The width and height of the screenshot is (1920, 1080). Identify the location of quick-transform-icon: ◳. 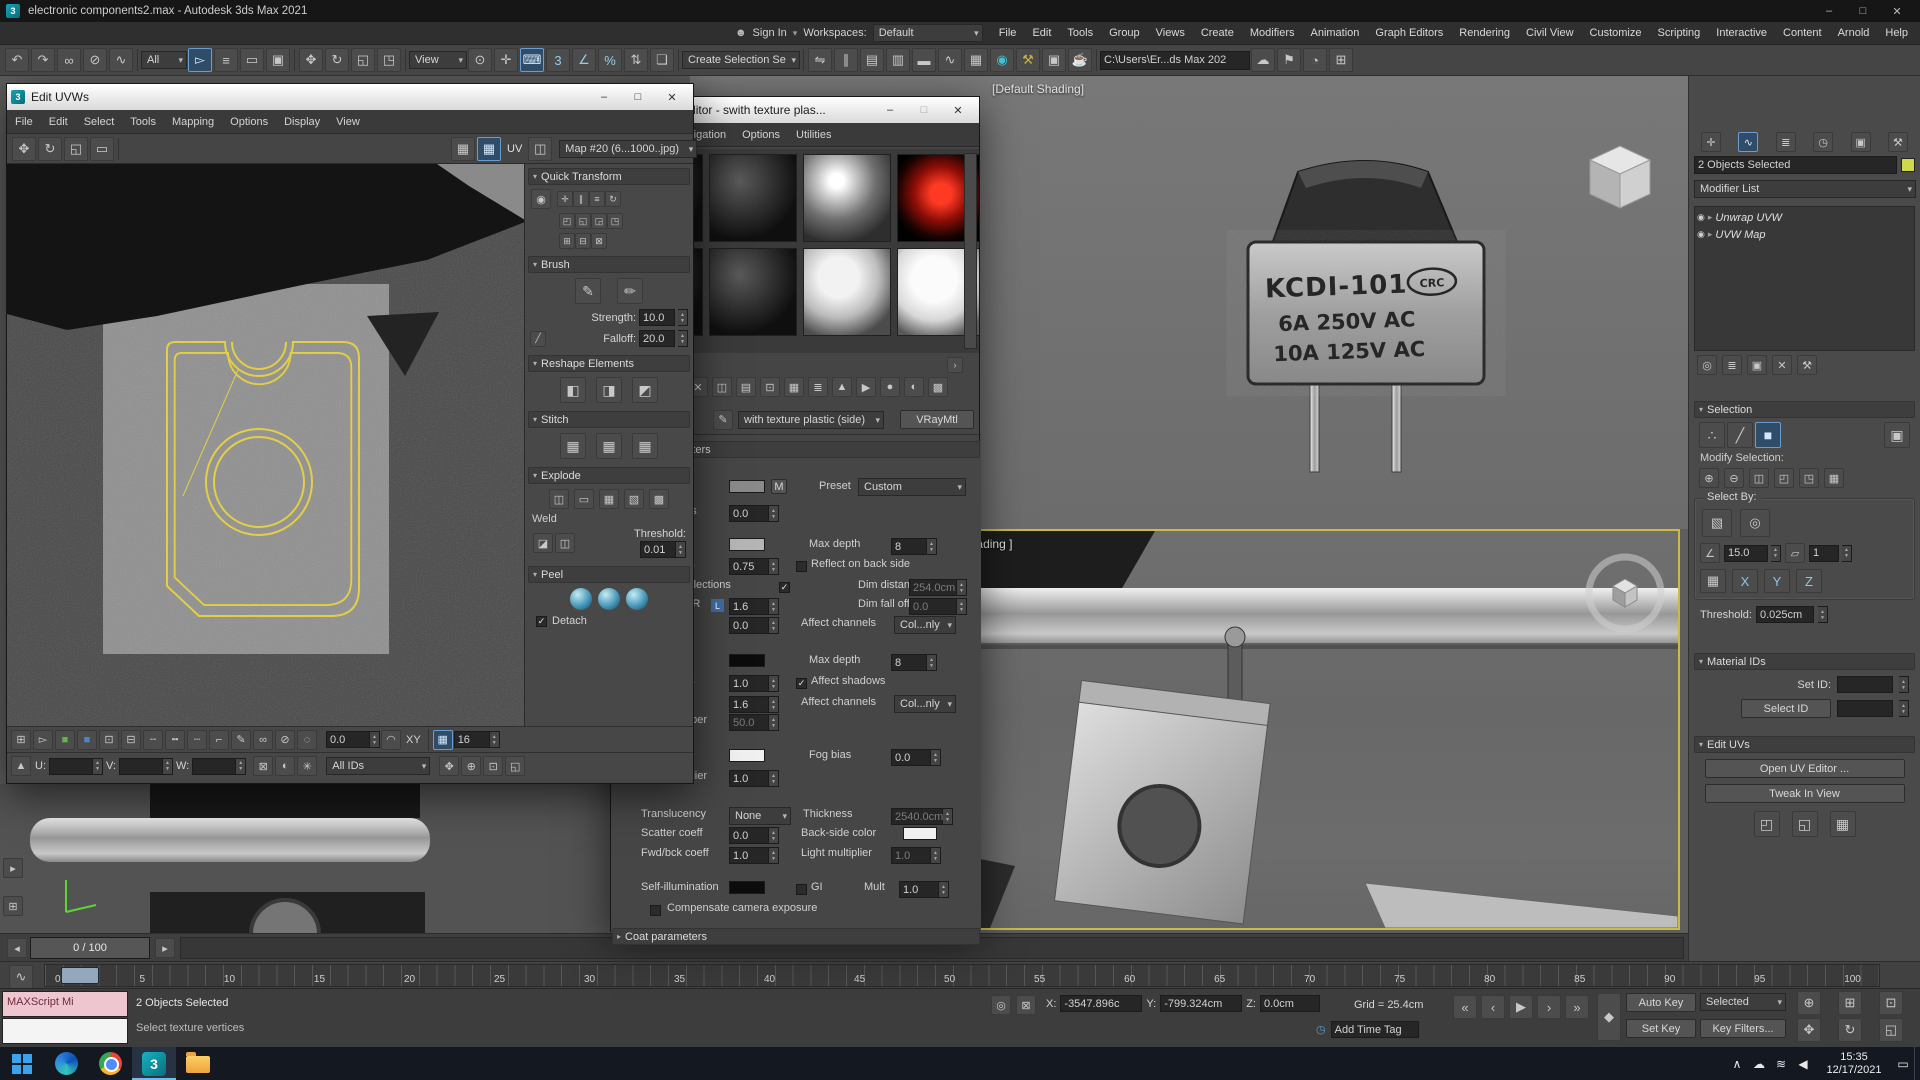
(615, 221).